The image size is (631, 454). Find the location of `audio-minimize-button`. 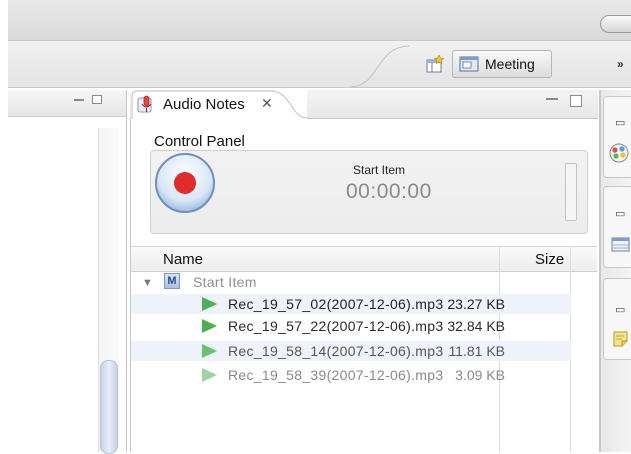

audio-minimize-button is located at coordinates (552, 99).